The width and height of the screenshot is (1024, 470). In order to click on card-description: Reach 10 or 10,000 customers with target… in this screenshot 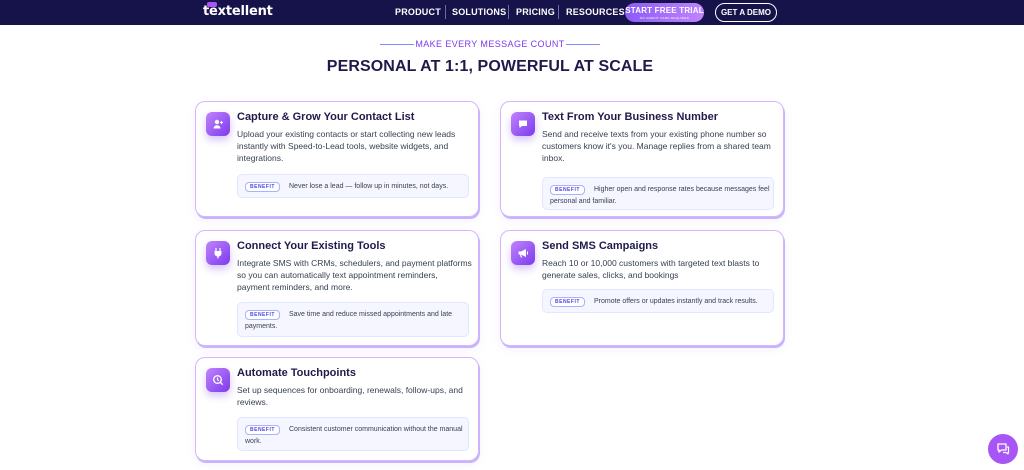, I will do `click(651, 269)`.